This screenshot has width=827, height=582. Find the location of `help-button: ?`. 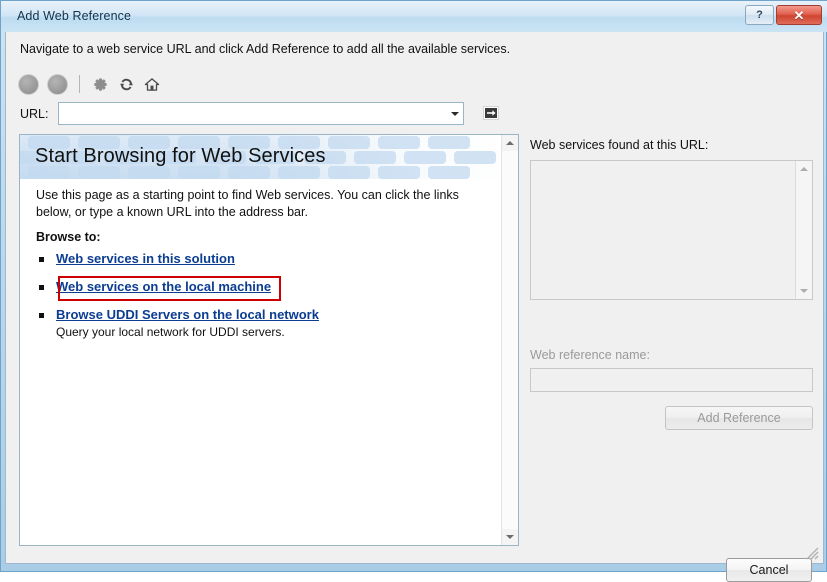

help-button: ? is located at coordinates (759, 15).